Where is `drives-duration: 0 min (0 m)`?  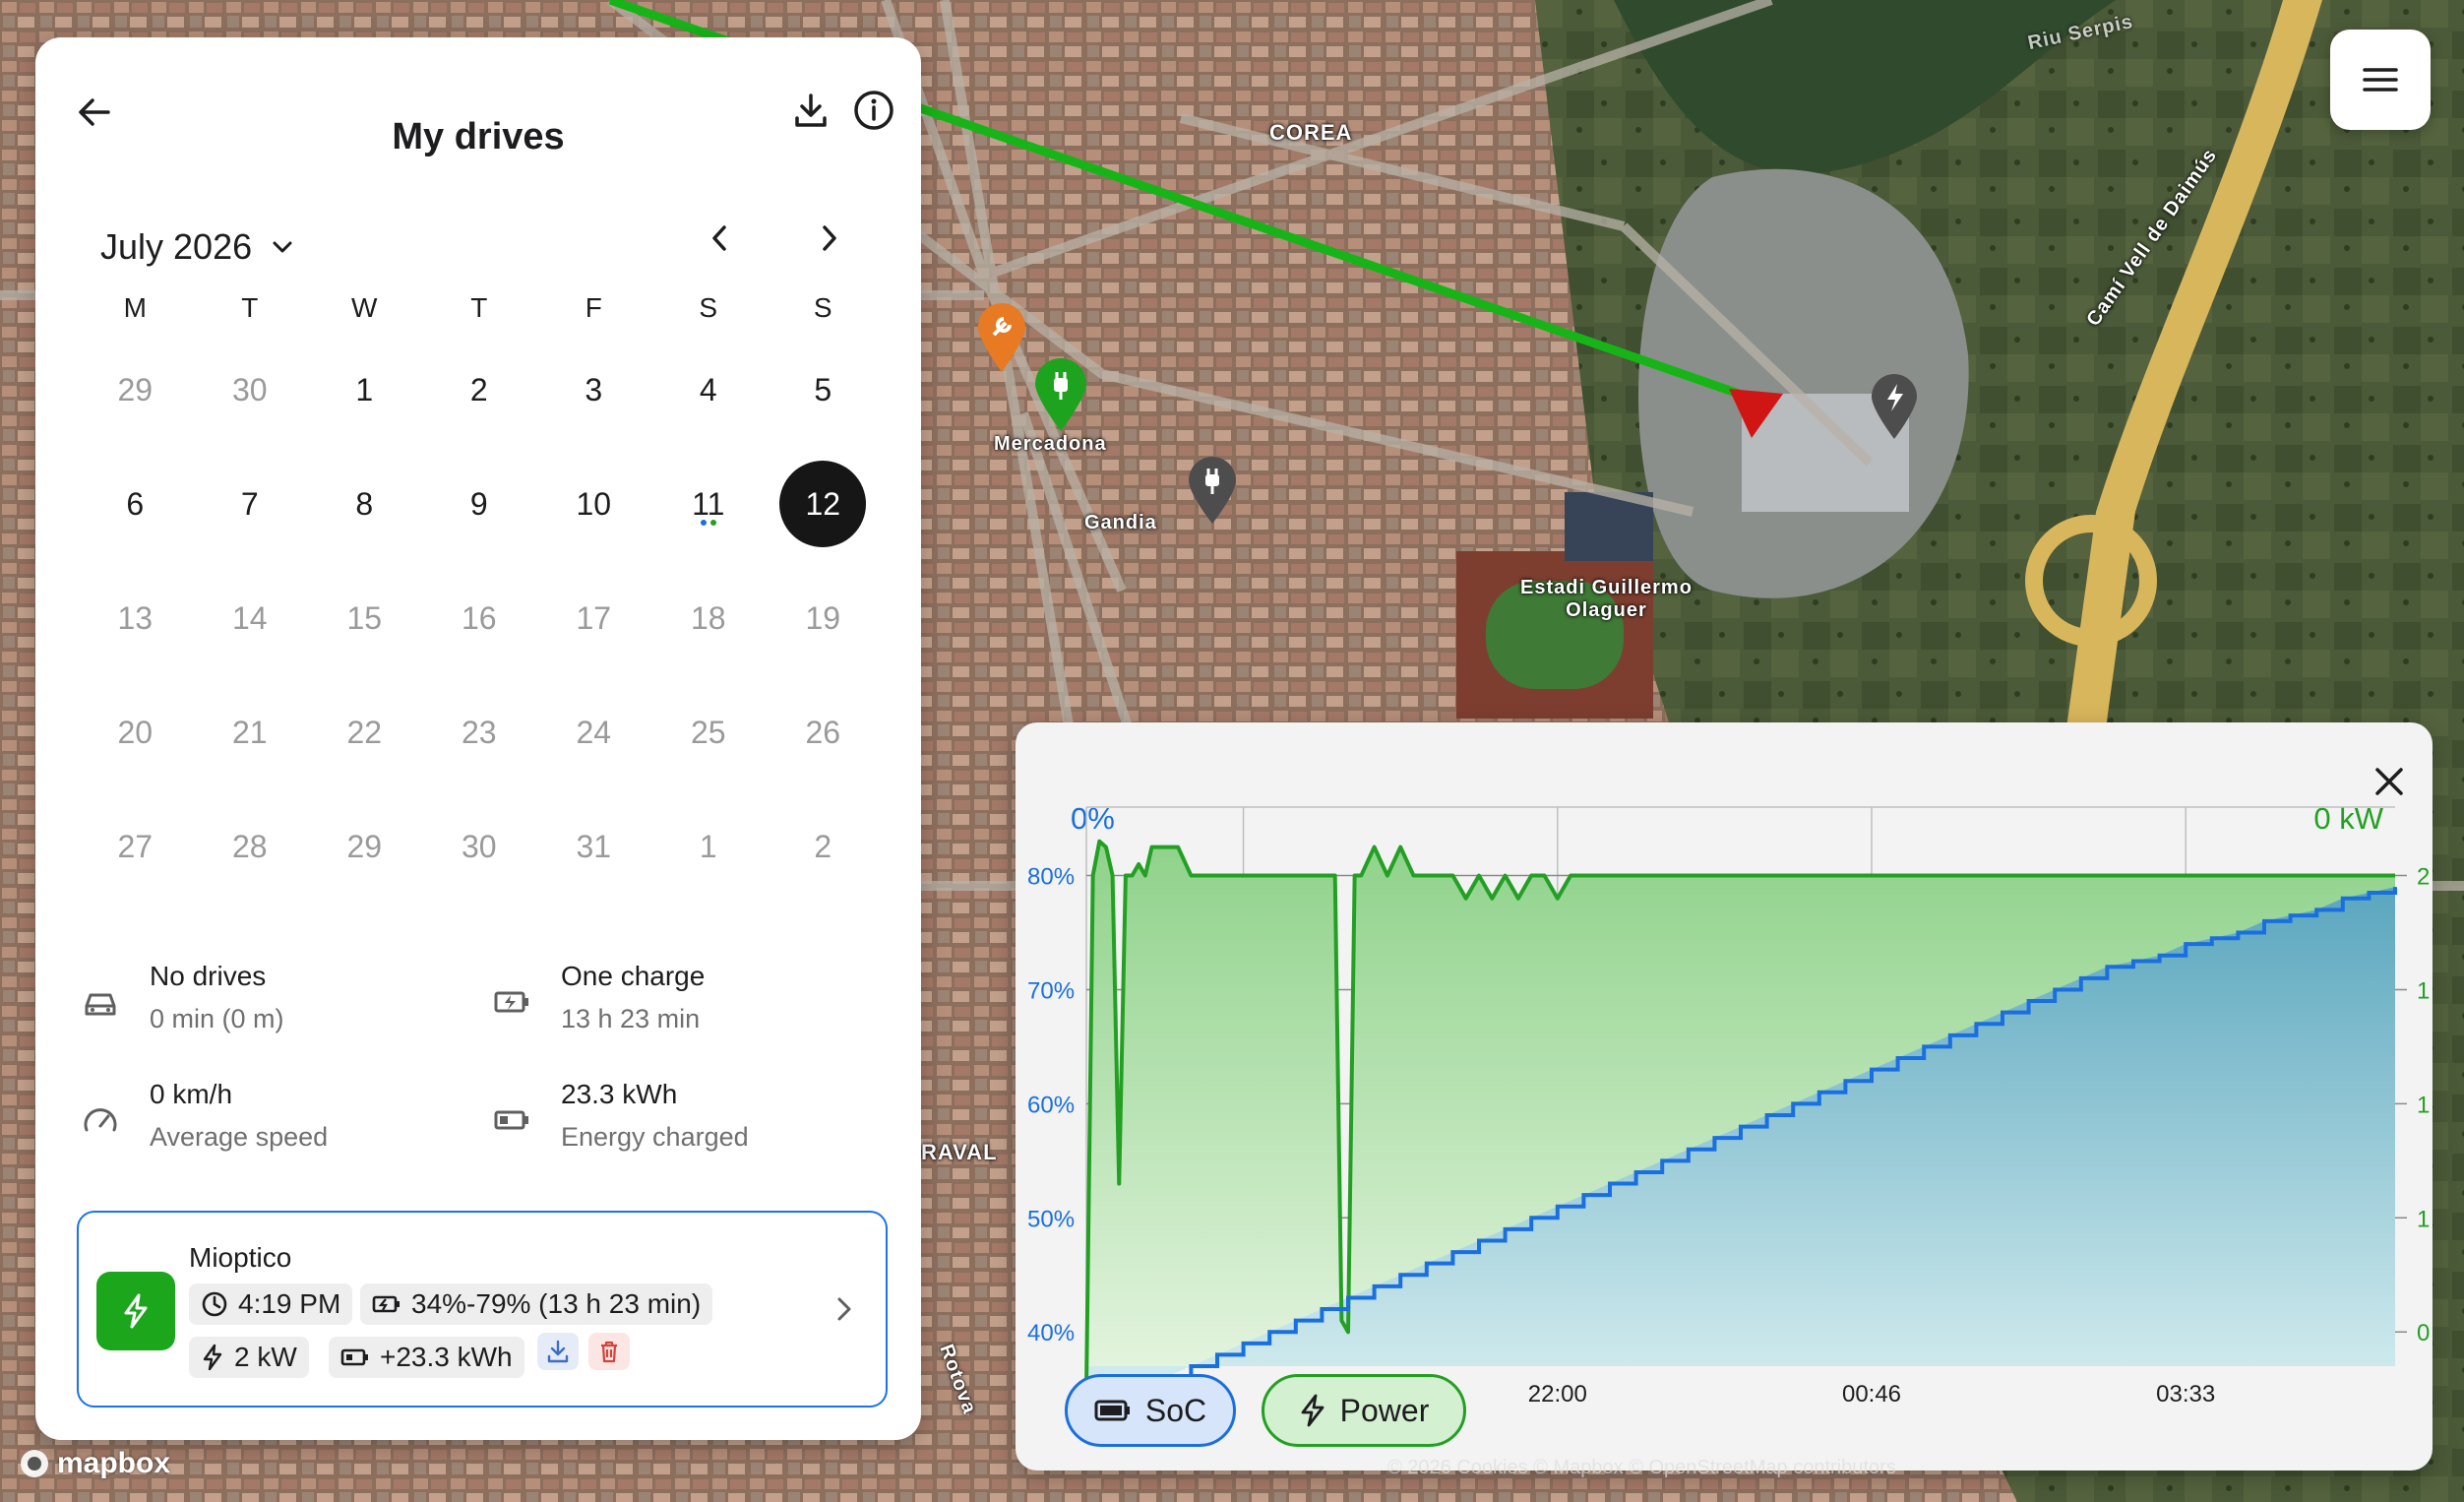 drives-duration: 0 min (0 m) is located at coordinates (217, 1018).